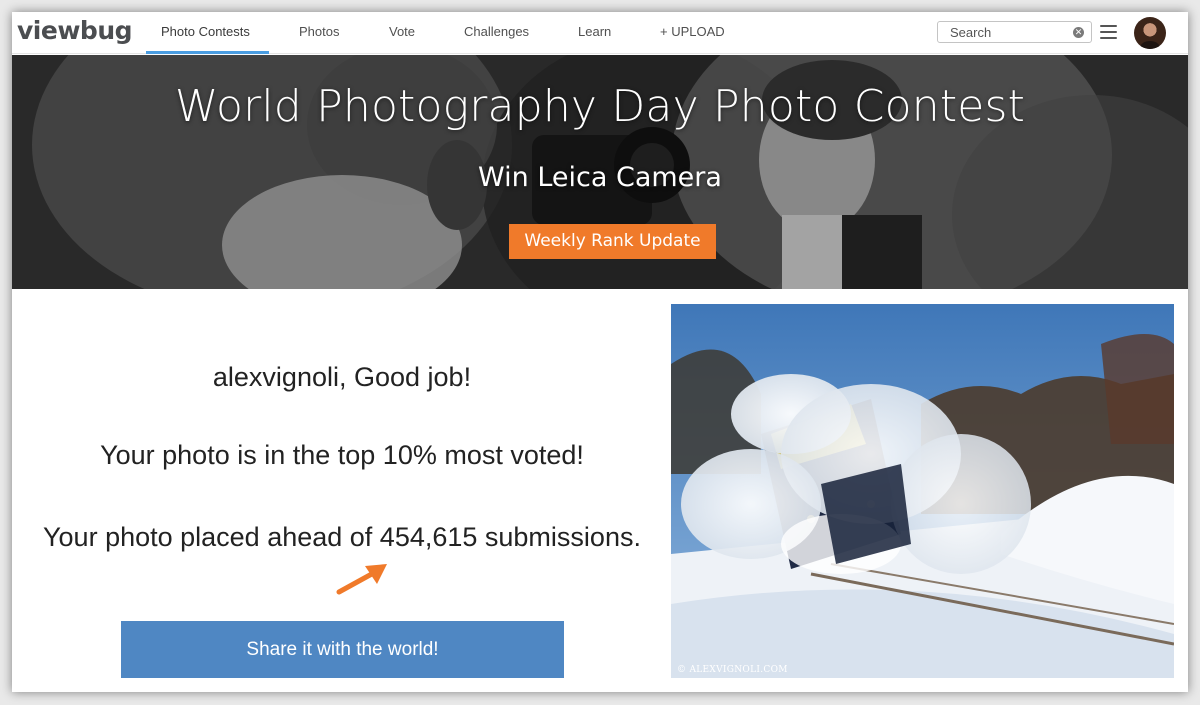  What do you see at coordinates (342, 455) in the screenshot?
I see `rank-message: Your photo is in the top 10% most voted!` at bounding box center [342, 455].